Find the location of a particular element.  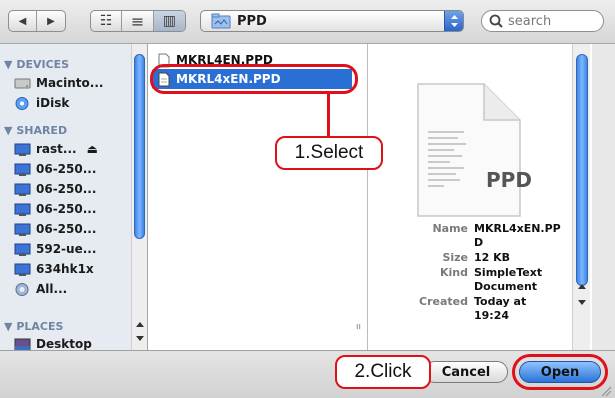

column-view-icon: ▥ is located at coordinates (169, 21).